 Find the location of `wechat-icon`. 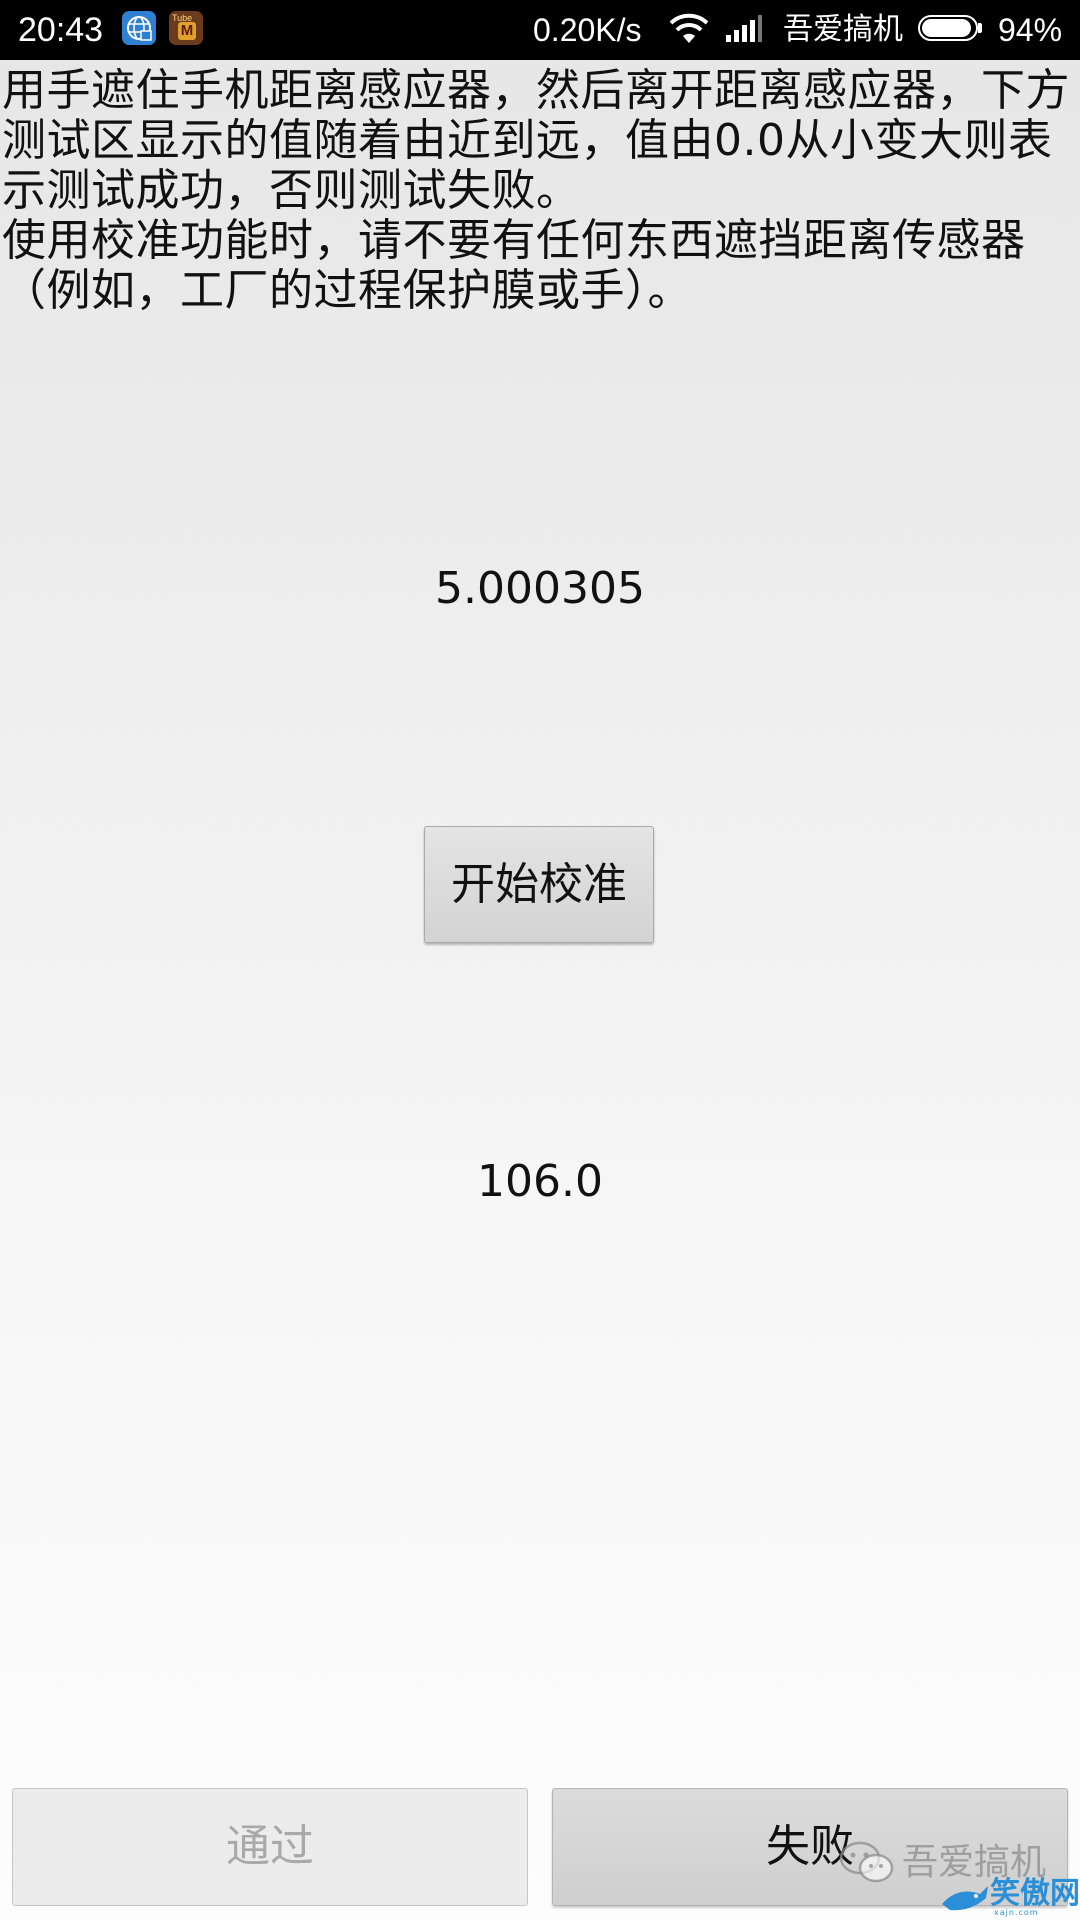

wechat-icon is located at coordinates (867, 1865).